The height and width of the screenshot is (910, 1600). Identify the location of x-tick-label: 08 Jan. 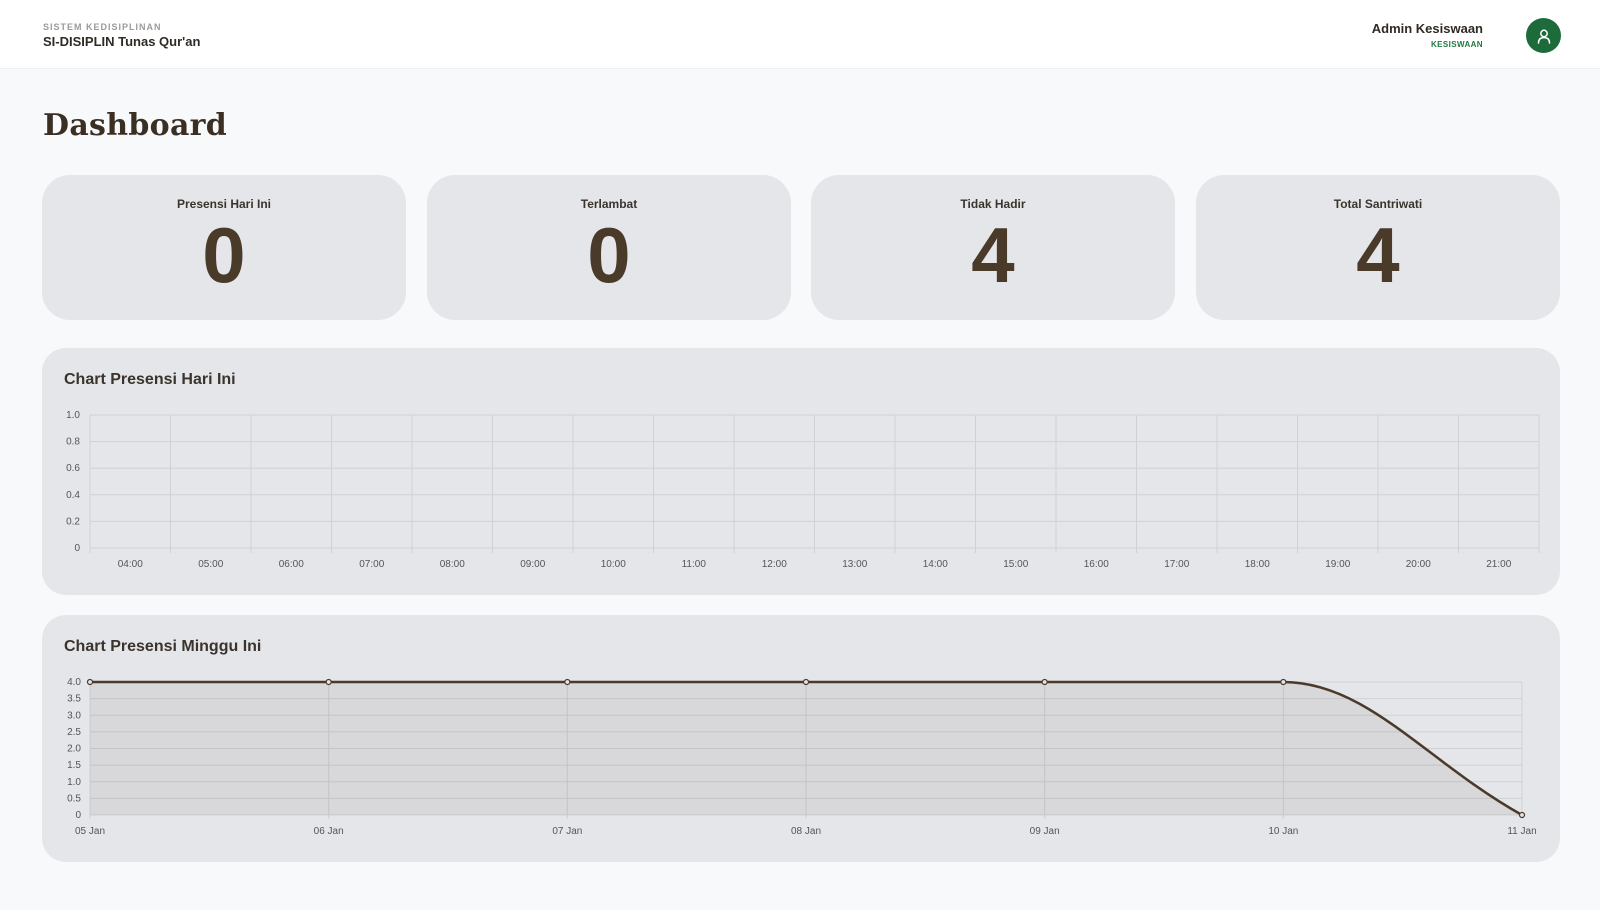
(806, 831).